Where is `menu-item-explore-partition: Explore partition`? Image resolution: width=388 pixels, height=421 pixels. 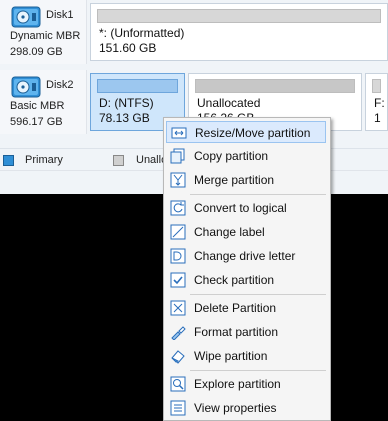 menu-item-explore-partition: Explore partition is located at coordinates (246, 384).